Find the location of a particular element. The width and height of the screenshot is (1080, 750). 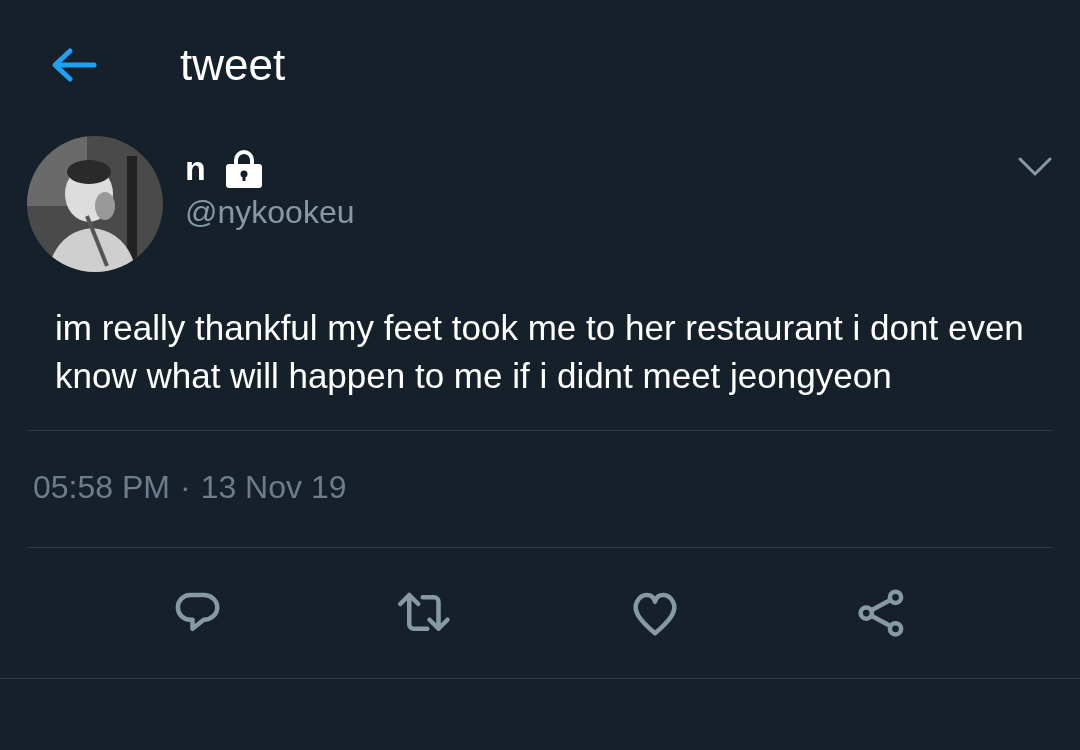

author-handle: @nykookeu is located at coordinates (270, 212).